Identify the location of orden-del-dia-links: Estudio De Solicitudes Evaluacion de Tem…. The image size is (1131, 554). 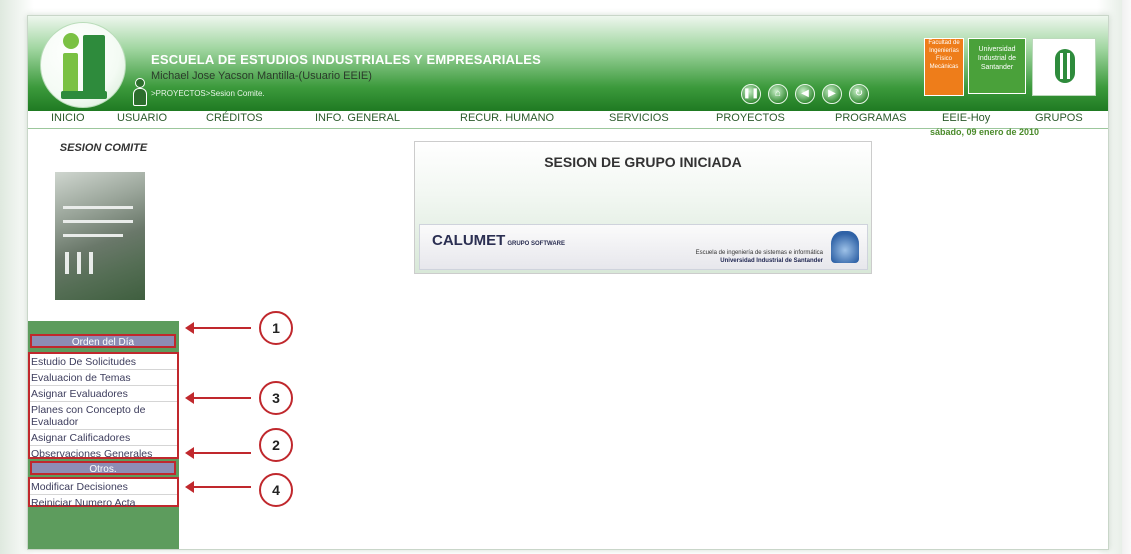
(103, 406).